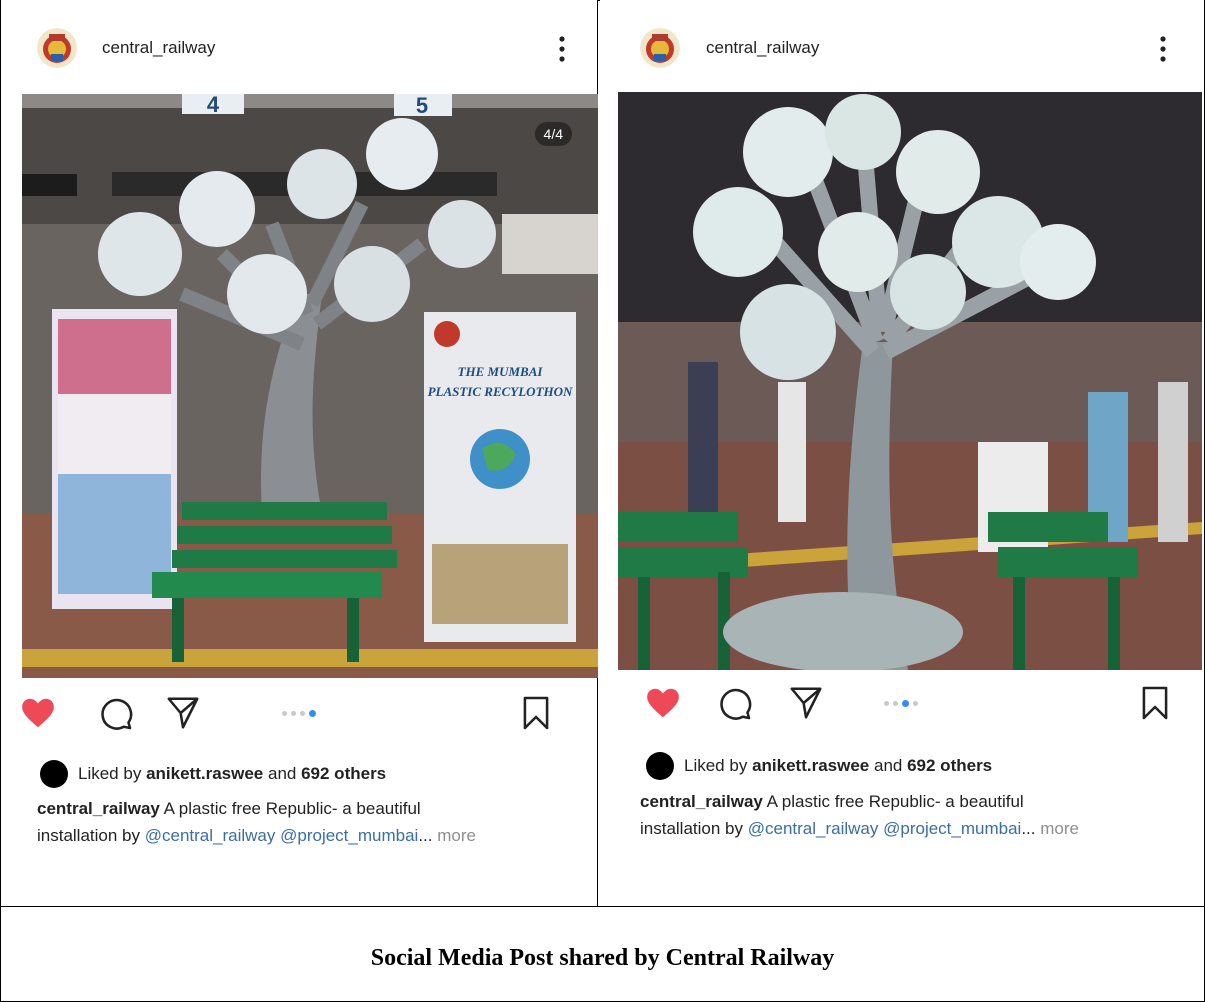 Image resolution: width=1205 pixels, height=1002 pixels. What do you see at coordinates (422, 106) in the screenshot?
I see `platform-sign-5: 5` at bounding box center [422, 106].